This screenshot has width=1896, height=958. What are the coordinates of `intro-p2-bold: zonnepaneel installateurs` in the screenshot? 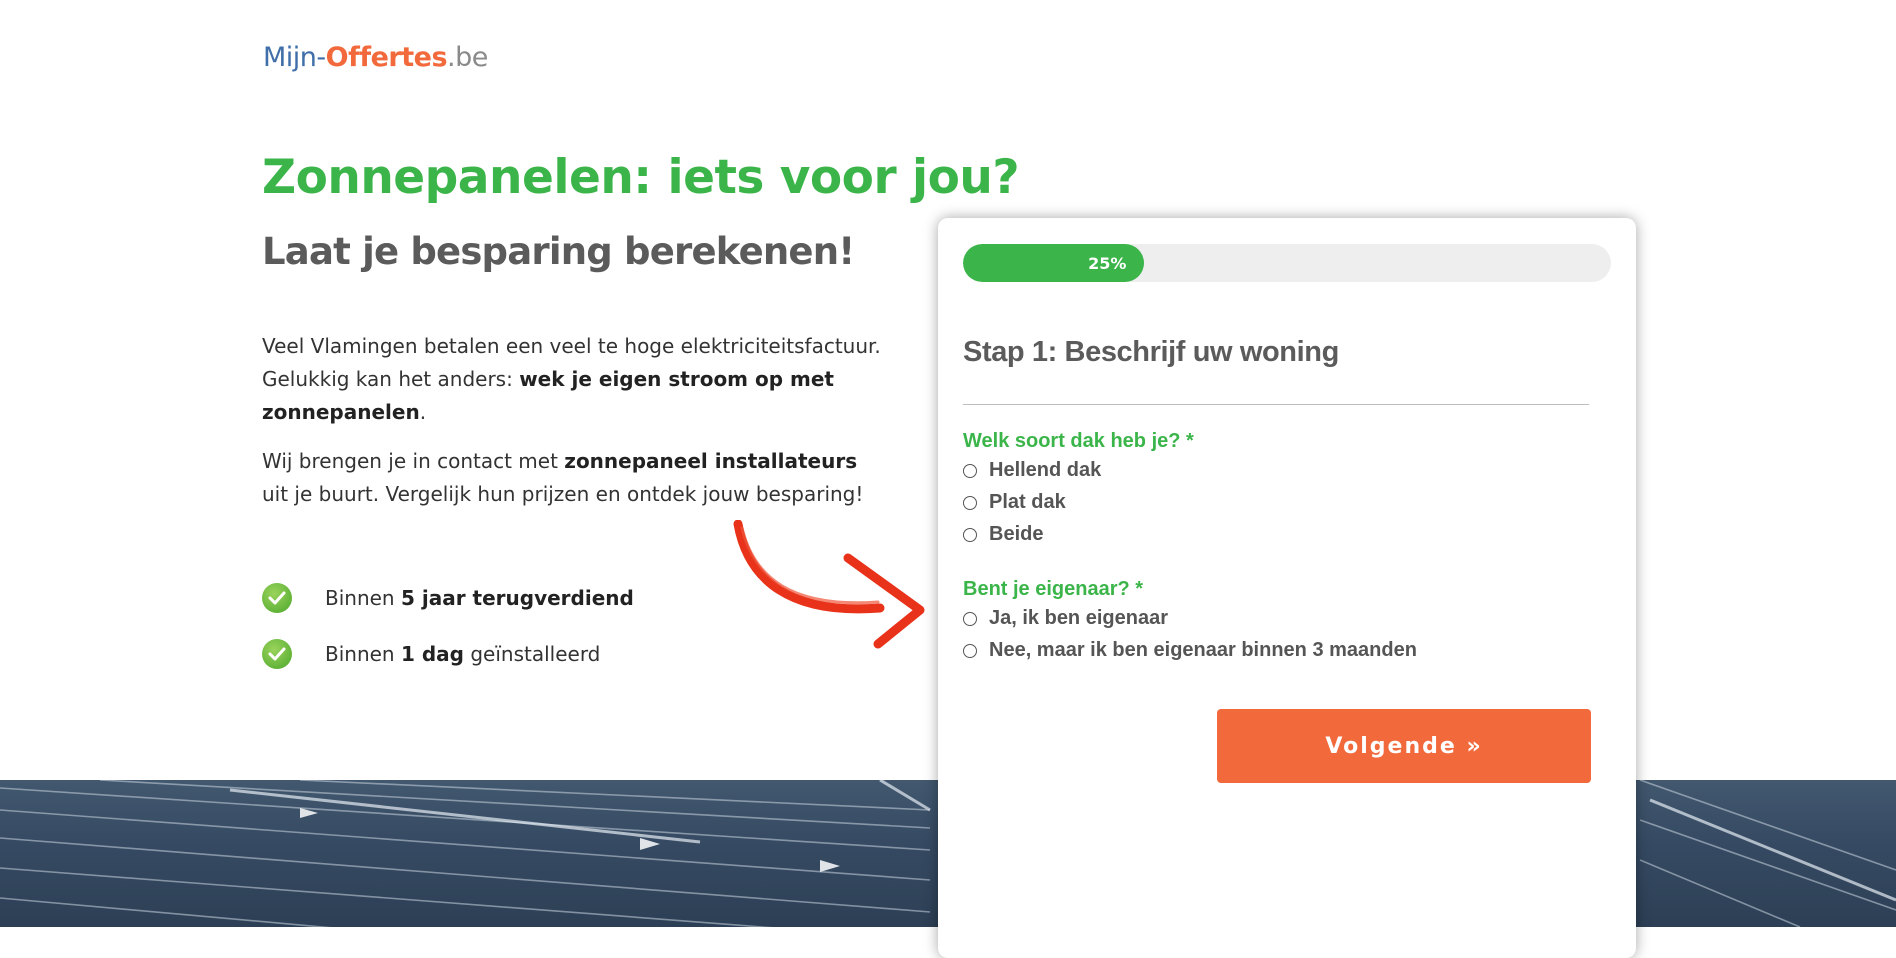 It's located at (711, 461).